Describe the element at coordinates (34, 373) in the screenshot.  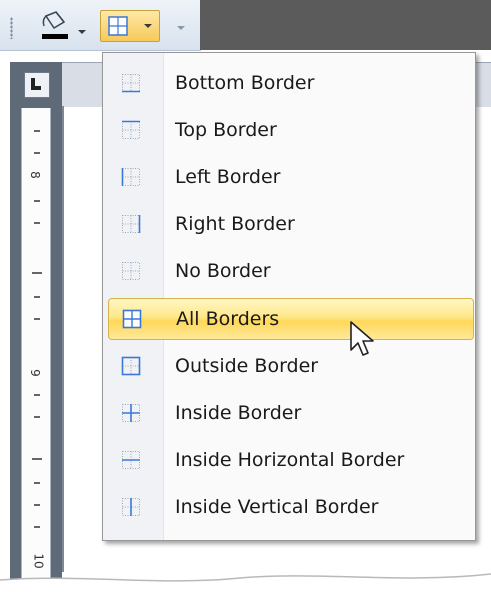
I see `ruler-number: 9` at that location.